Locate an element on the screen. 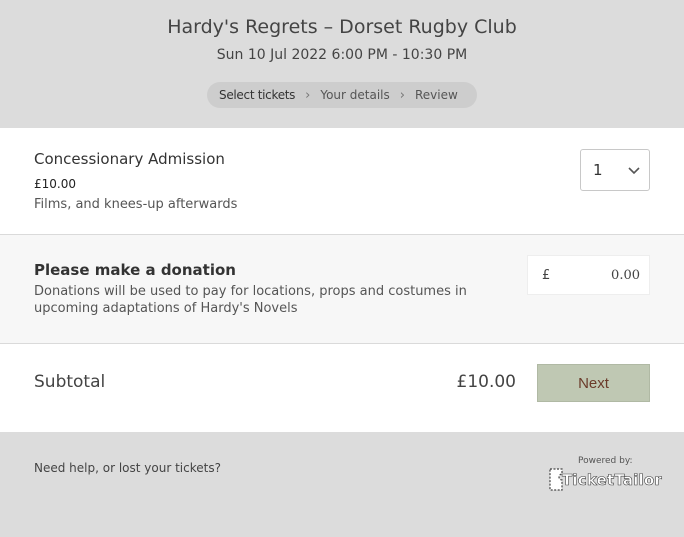 This screenshot has height=537, width=684. donation-amount-field: £ is located at coordinates (588, 275).